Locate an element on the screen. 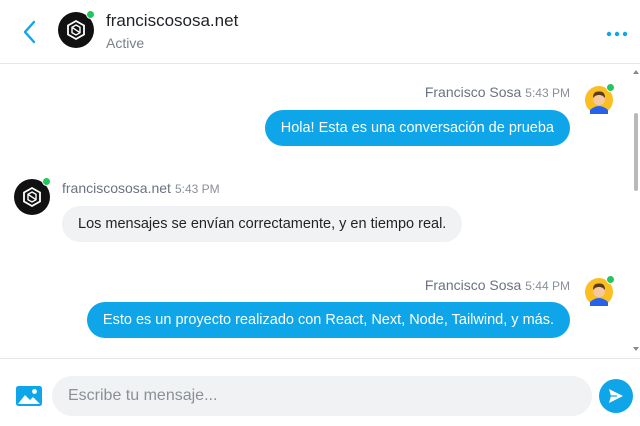 This screenshot has width=640, height=426. send-icon is located at coordinates (616, 396).